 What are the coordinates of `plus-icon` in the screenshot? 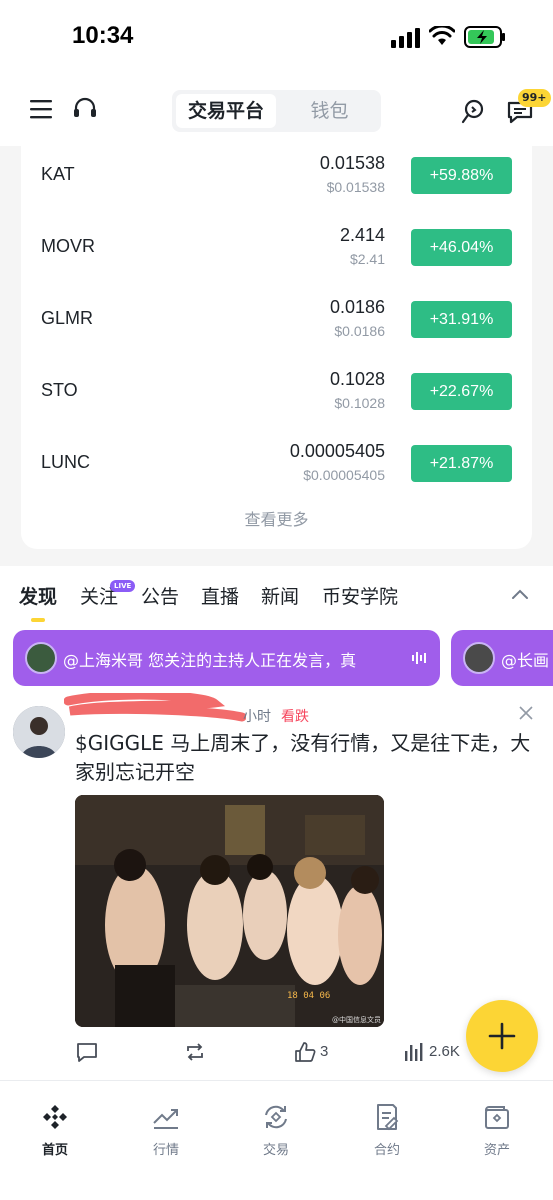 It's located at (502, 1036).